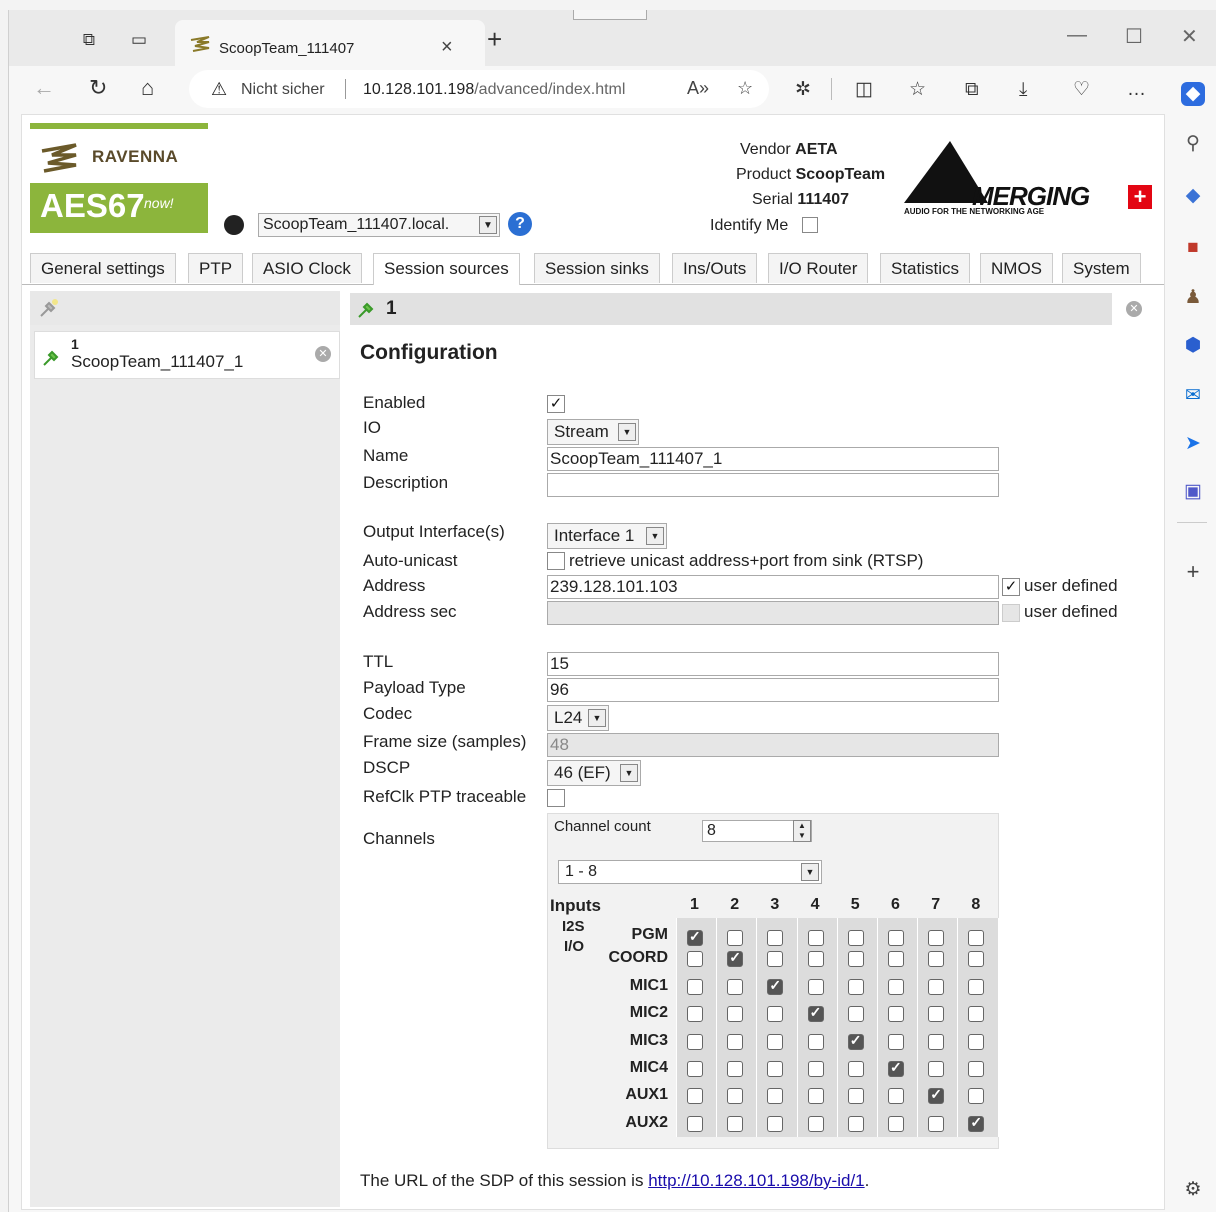  What do you see at coordinates (1193, 248) in the screenshot?
I see `tools-briefcase-icon: ■` at bounding box center [1193, 248].